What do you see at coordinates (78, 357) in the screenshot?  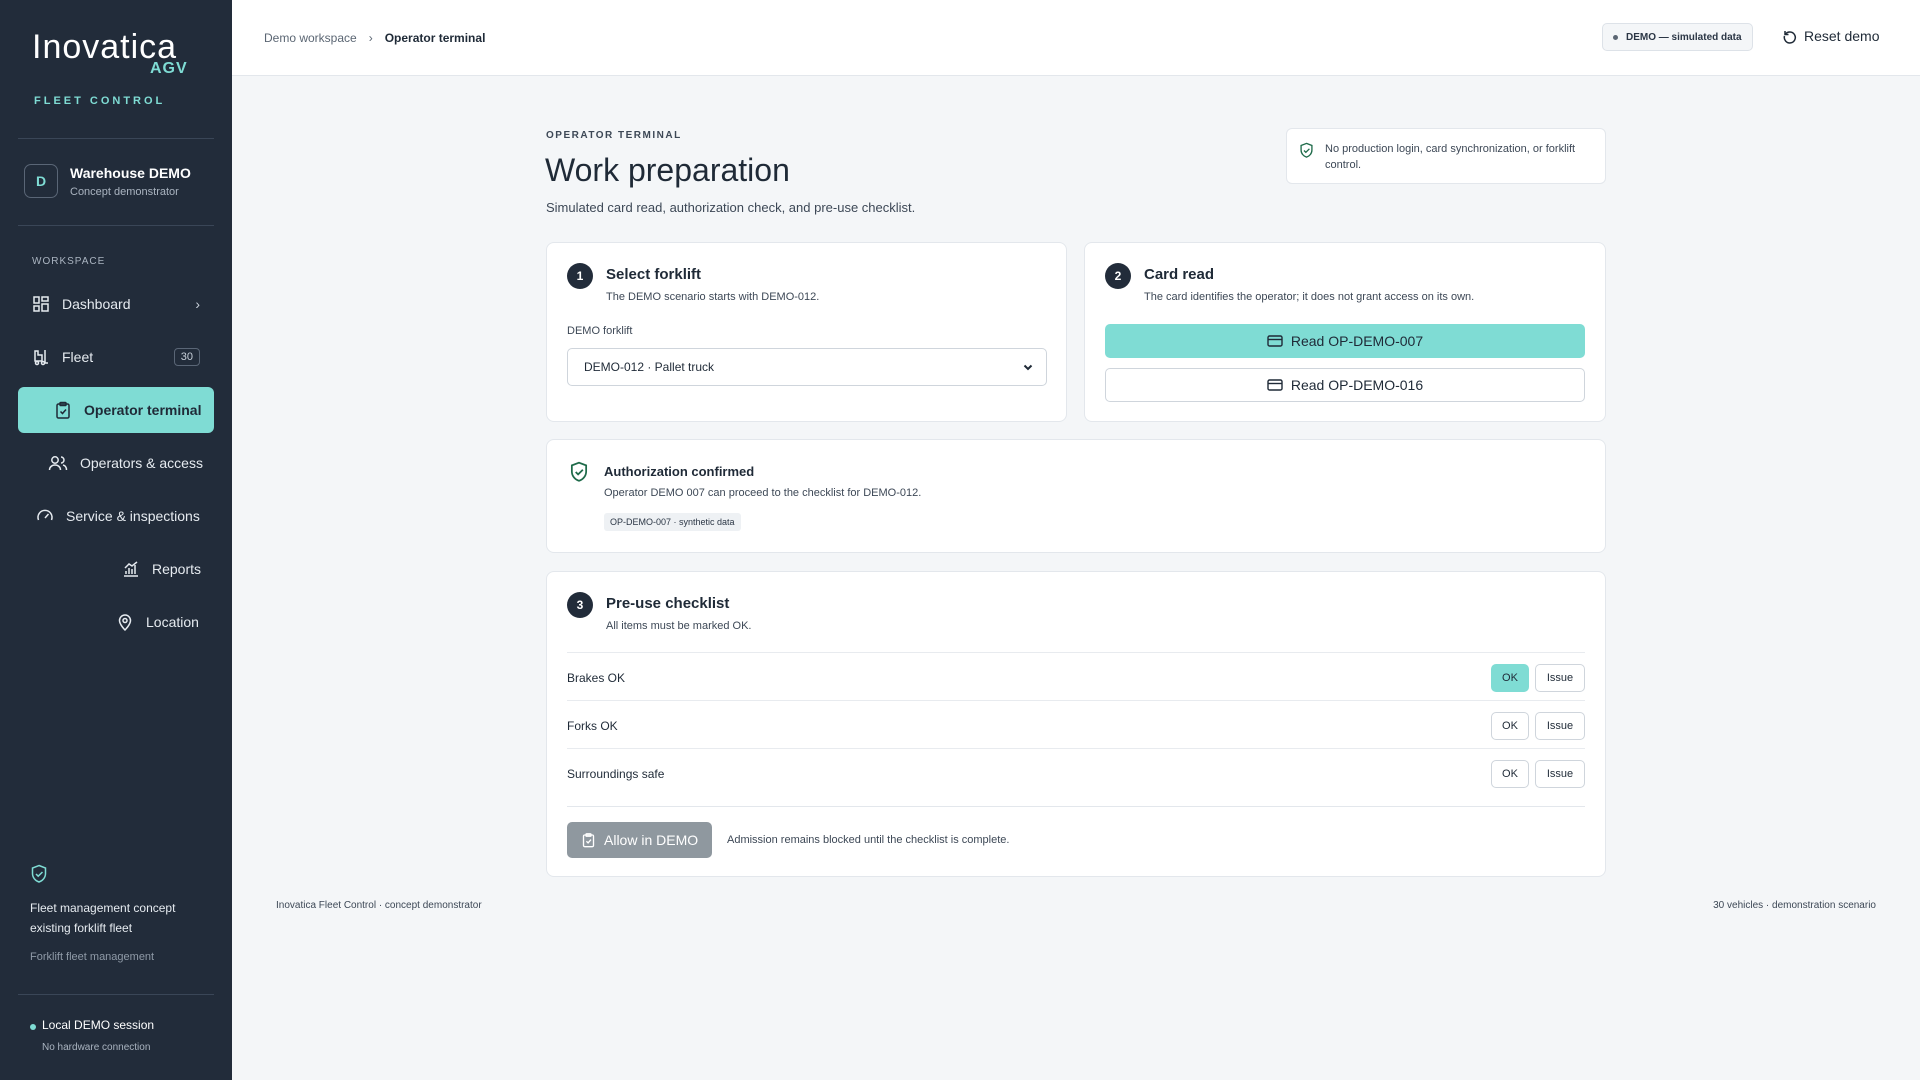 I see `sidebar-item-label: Fleet` at bounding box center [78, 357].